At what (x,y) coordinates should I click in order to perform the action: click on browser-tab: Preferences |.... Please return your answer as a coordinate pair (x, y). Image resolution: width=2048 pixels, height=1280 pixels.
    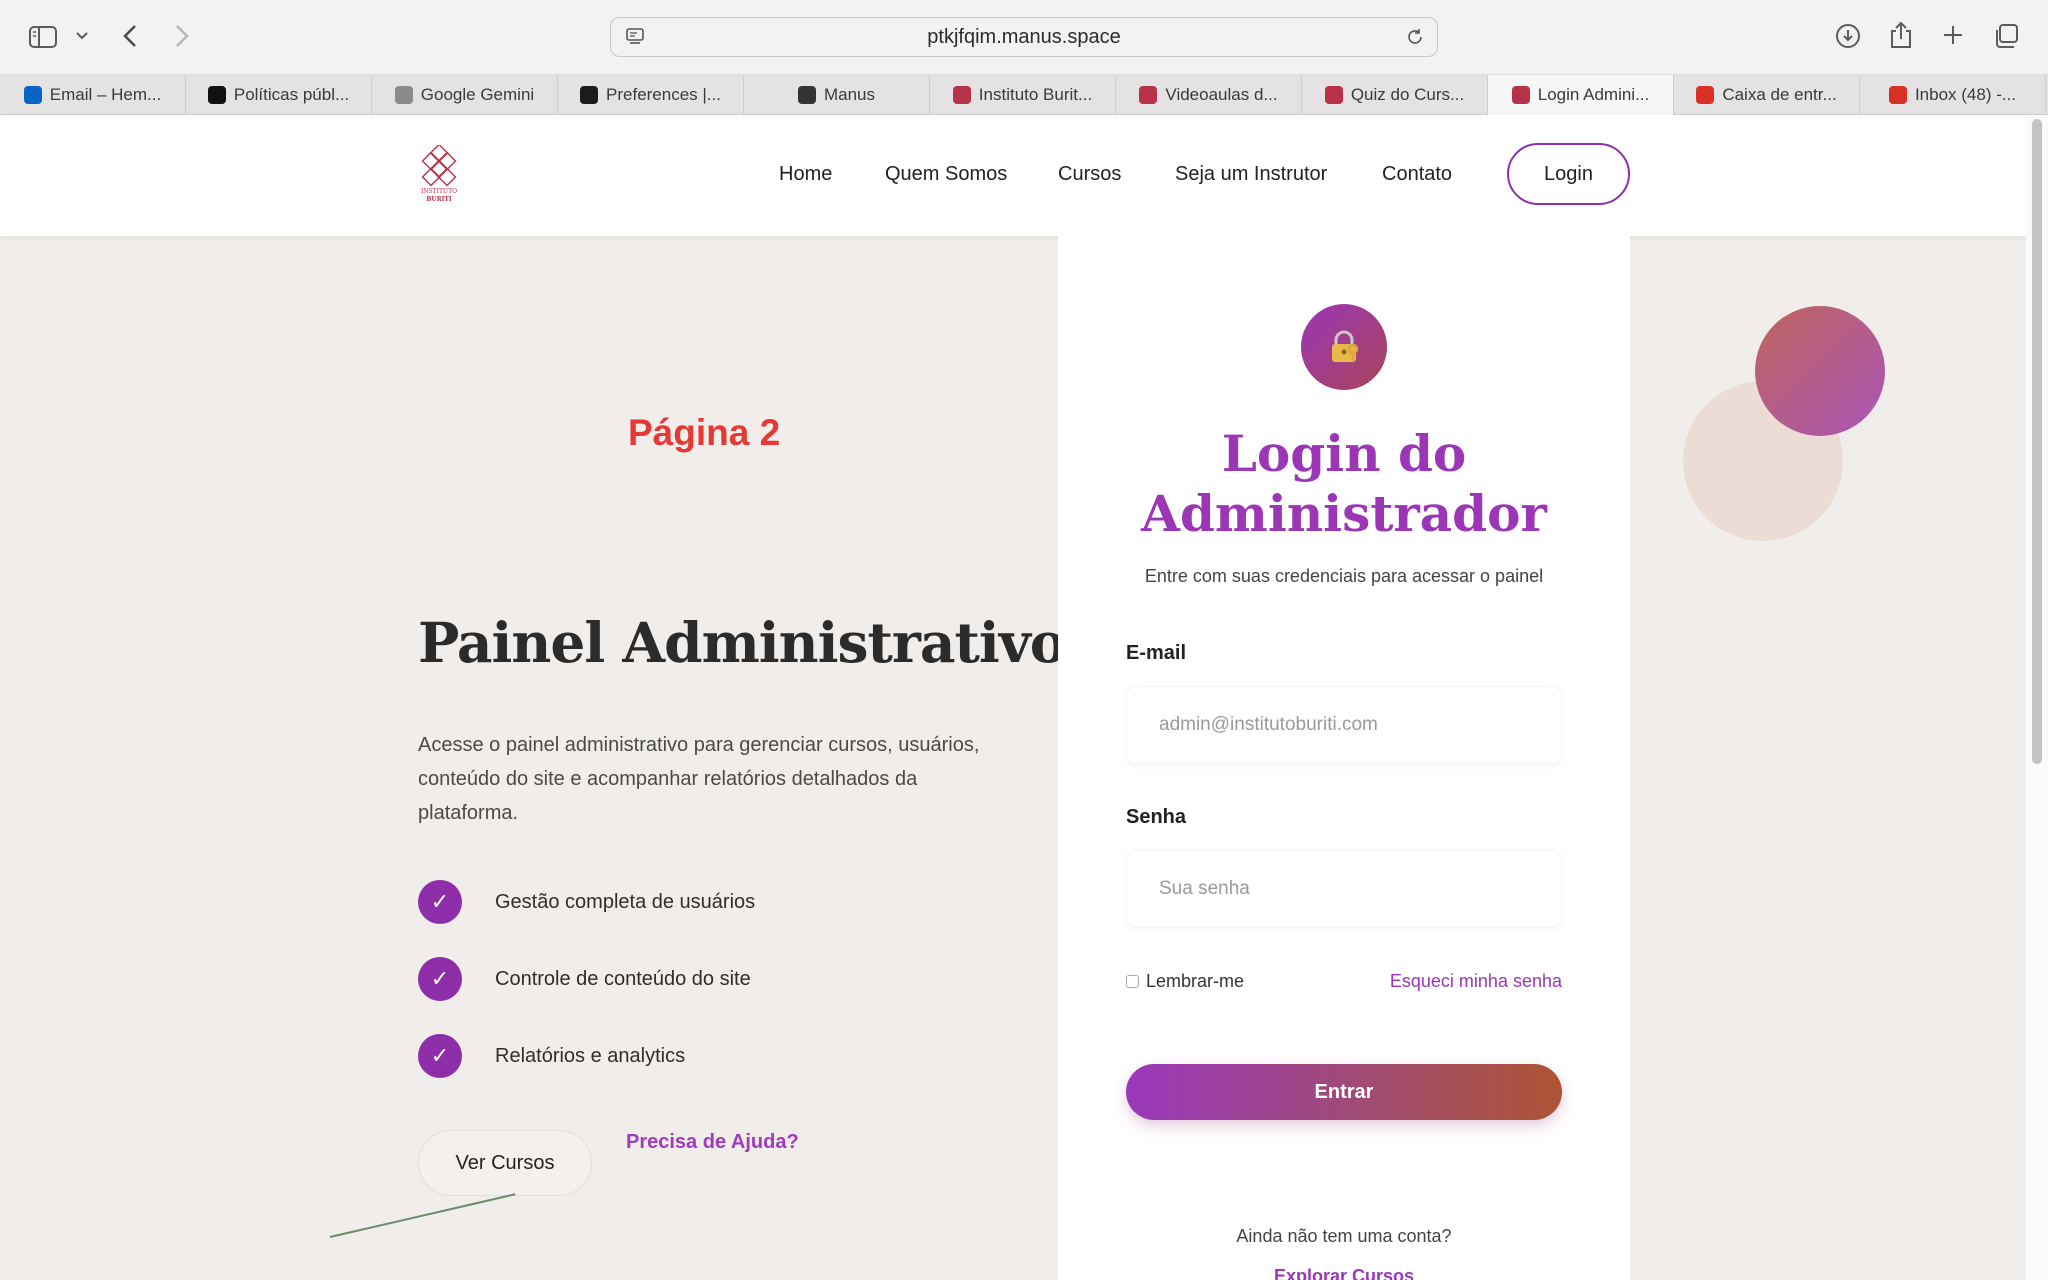
    Looking at the image, I should click on (651, 95).